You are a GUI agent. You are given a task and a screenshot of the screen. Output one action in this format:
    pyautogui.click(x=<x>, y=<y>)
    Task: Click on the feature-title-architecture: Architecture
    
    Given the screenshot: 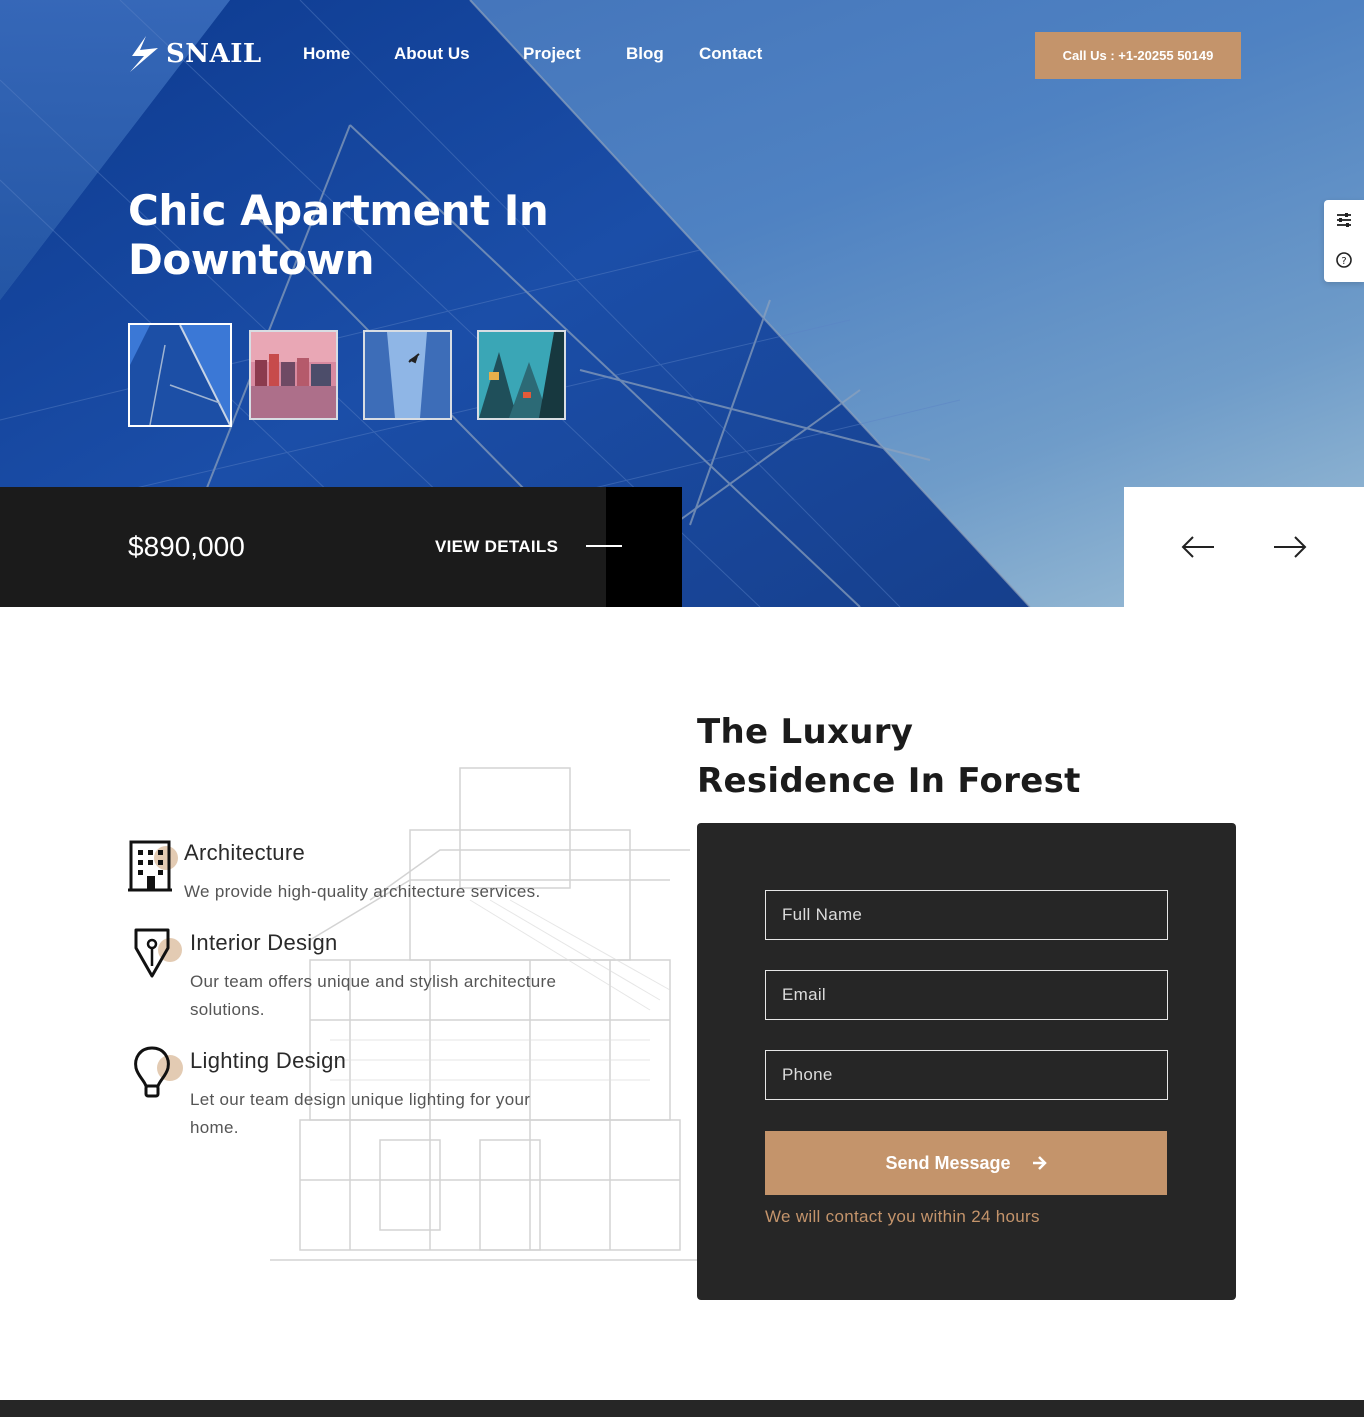 What is the action you would take?
    pyautogui.click(x=244, y=852)
    